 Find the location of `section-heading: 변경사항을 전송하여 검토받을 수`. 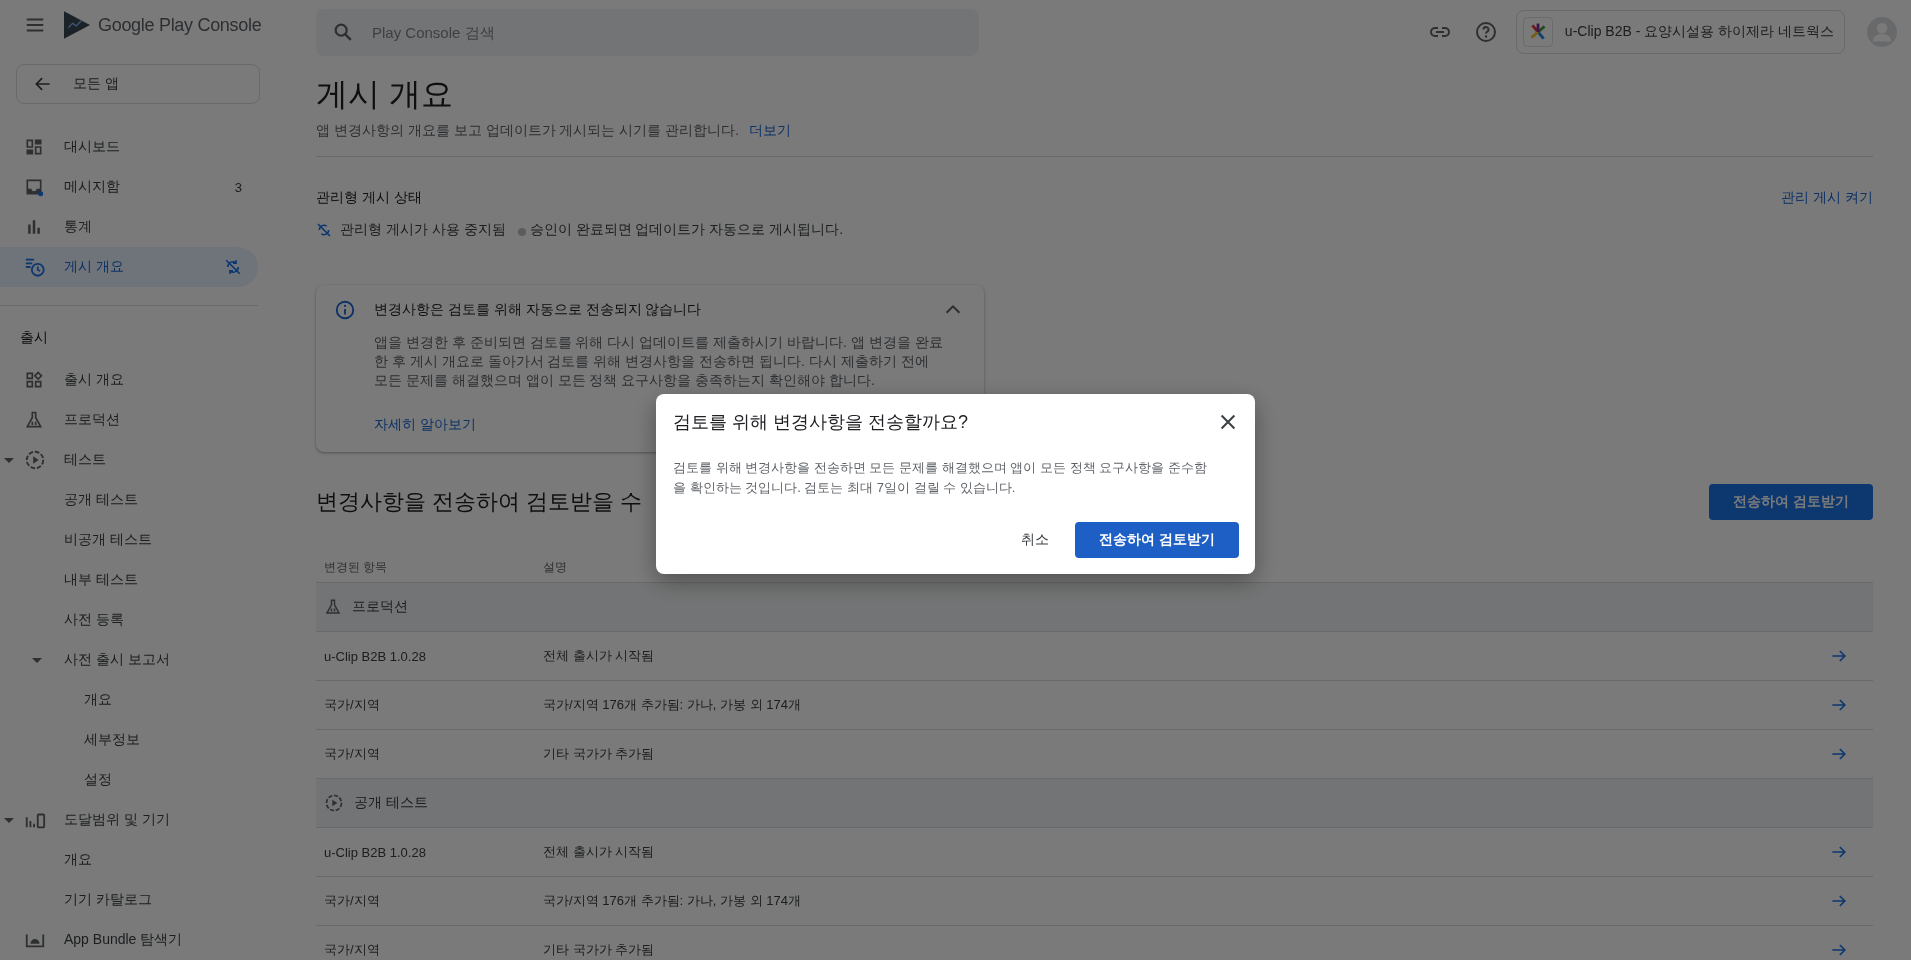

section-heading: 변경사항을 전송하여 검토받을 수 is located at coordinates (479, 502).